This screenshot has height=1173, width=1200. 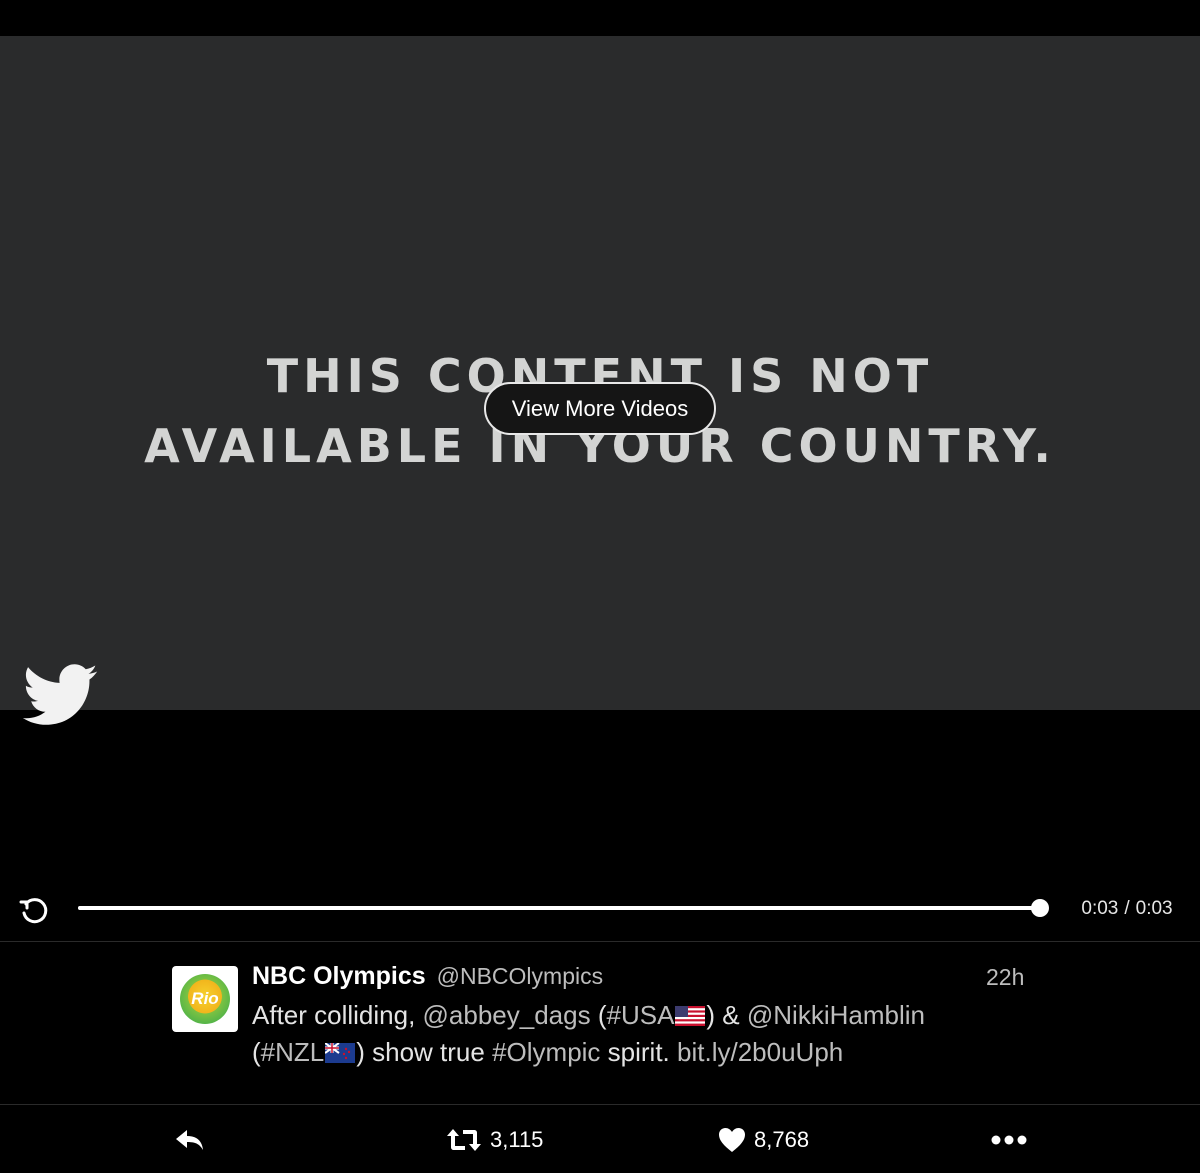 I want to click on more-button, so click(x=1009, y=1139).